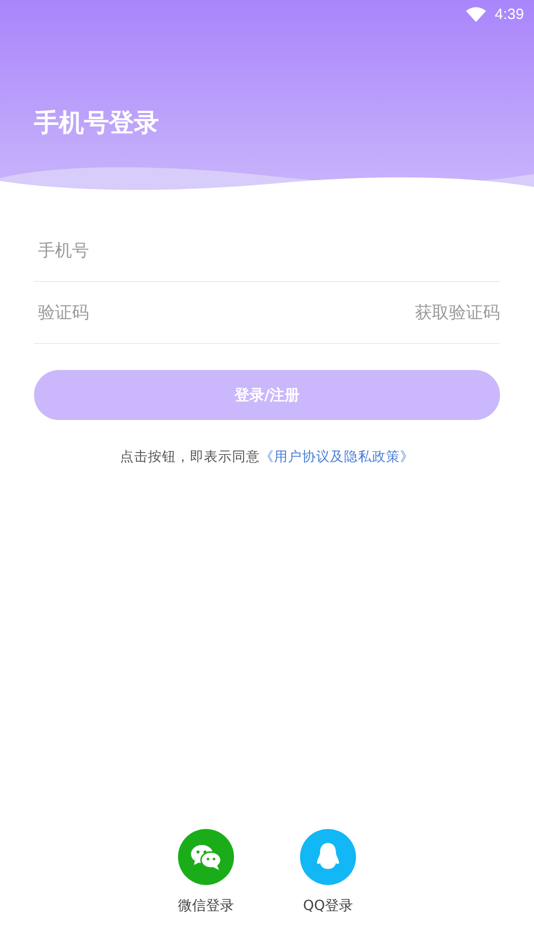 The image size is (534, 949). Describe the element at coordinates (328, 857) in the screenshot. I see `penguin-icon` at that location.